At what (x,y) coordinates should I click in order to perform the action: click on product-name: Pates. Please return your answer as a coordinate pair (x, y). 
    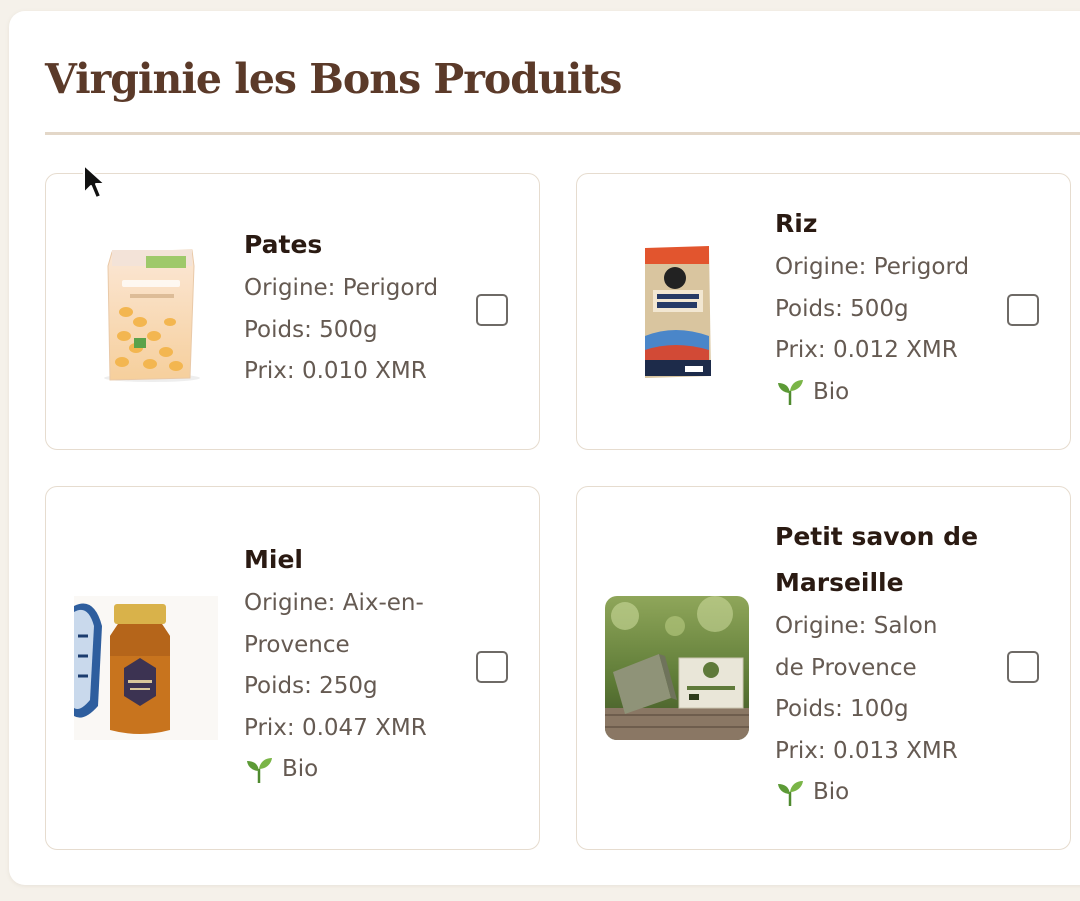
    Looking at the image, I should click on (283, 244).